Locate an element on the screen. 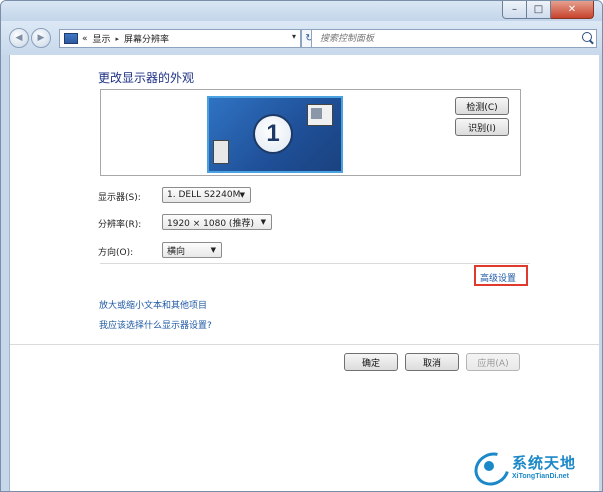 The image size is (603, 492). window-controls: – □ ✕ is located at coordinates (548, 10).